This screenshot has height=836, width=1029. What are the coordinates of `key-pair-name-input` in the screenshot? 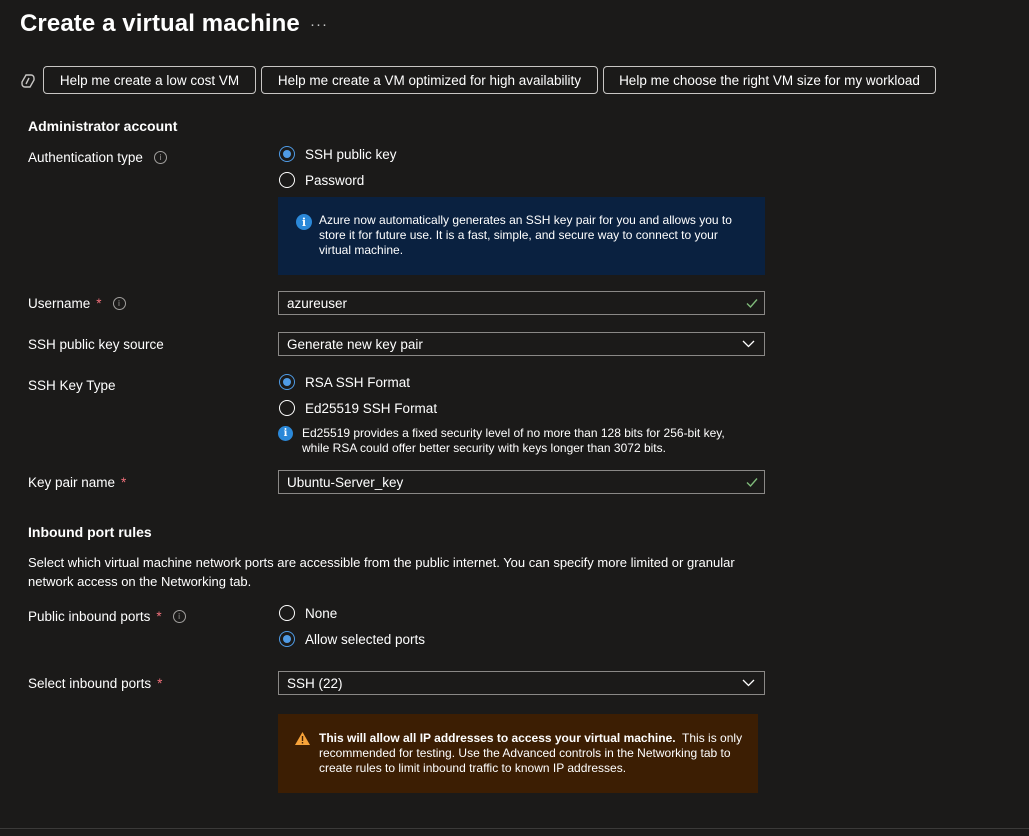 It's located at (507, 482).